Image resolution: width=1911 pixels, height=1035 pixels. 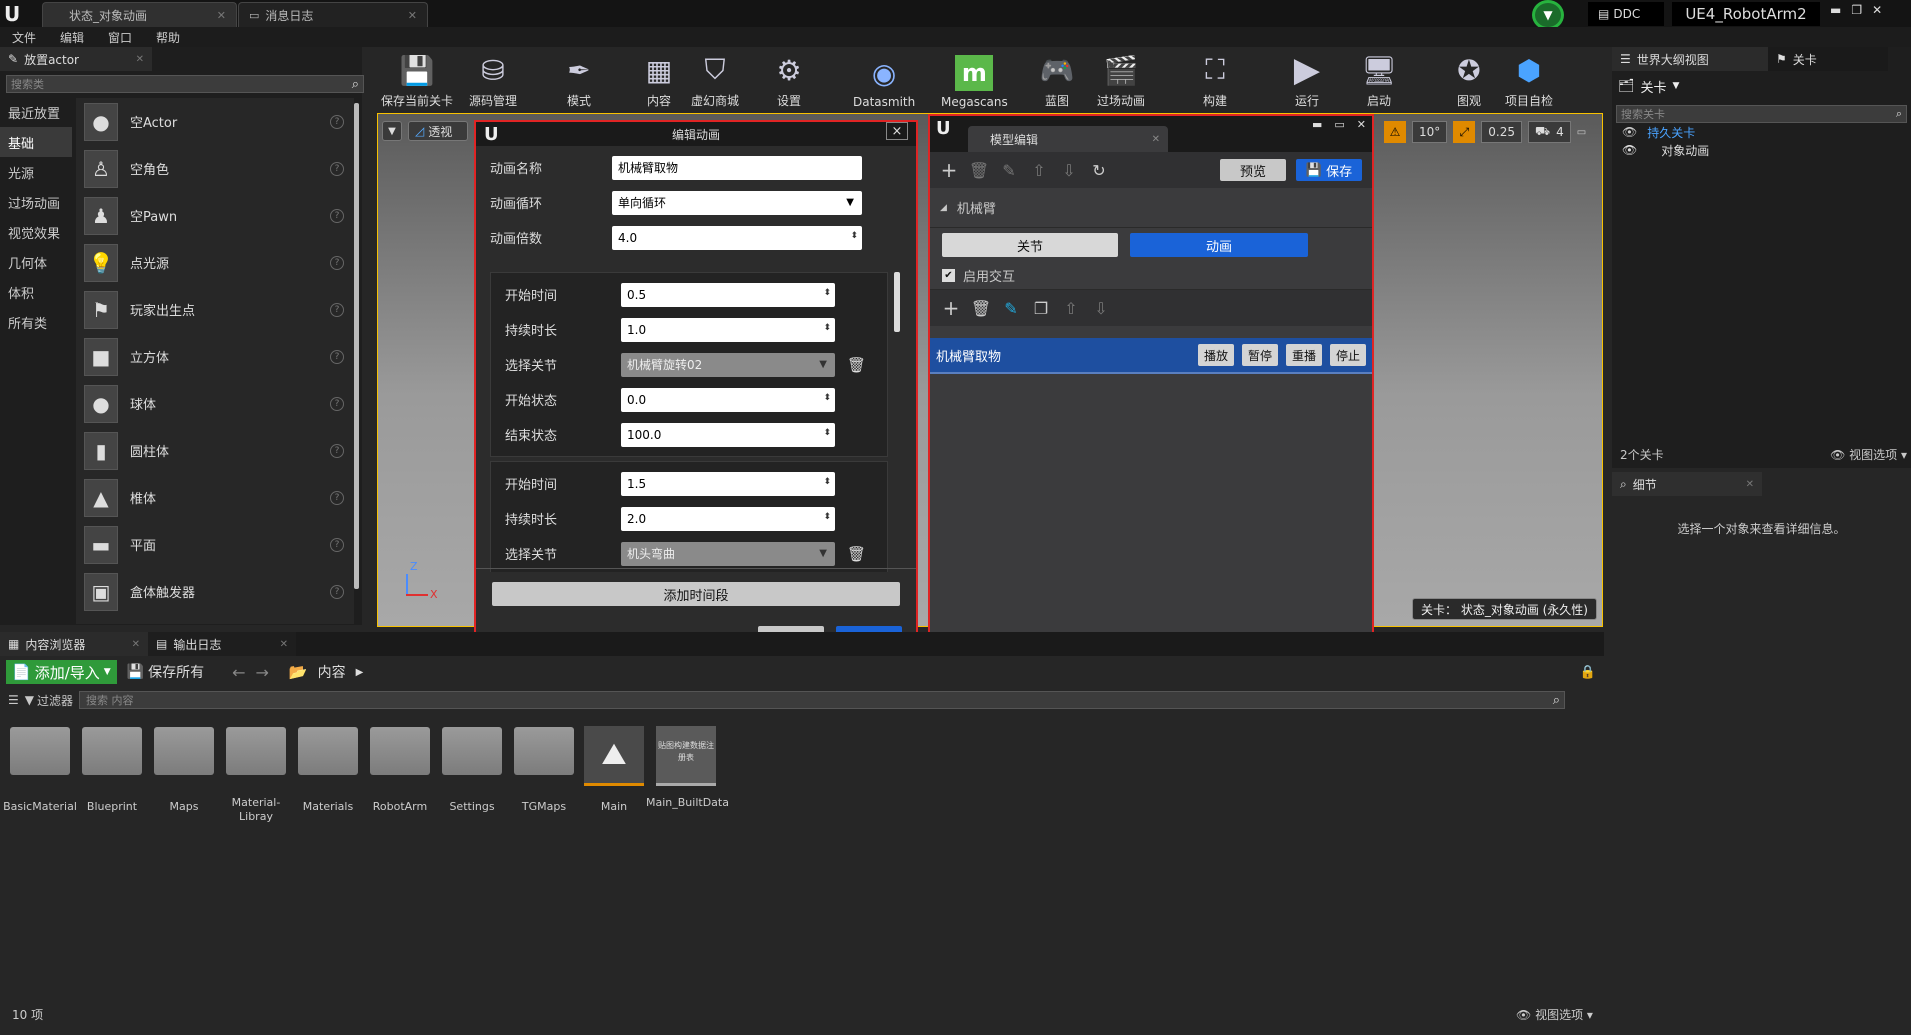 I want to click on modes-button: ✒ 模式, so click(x=579, y=79).